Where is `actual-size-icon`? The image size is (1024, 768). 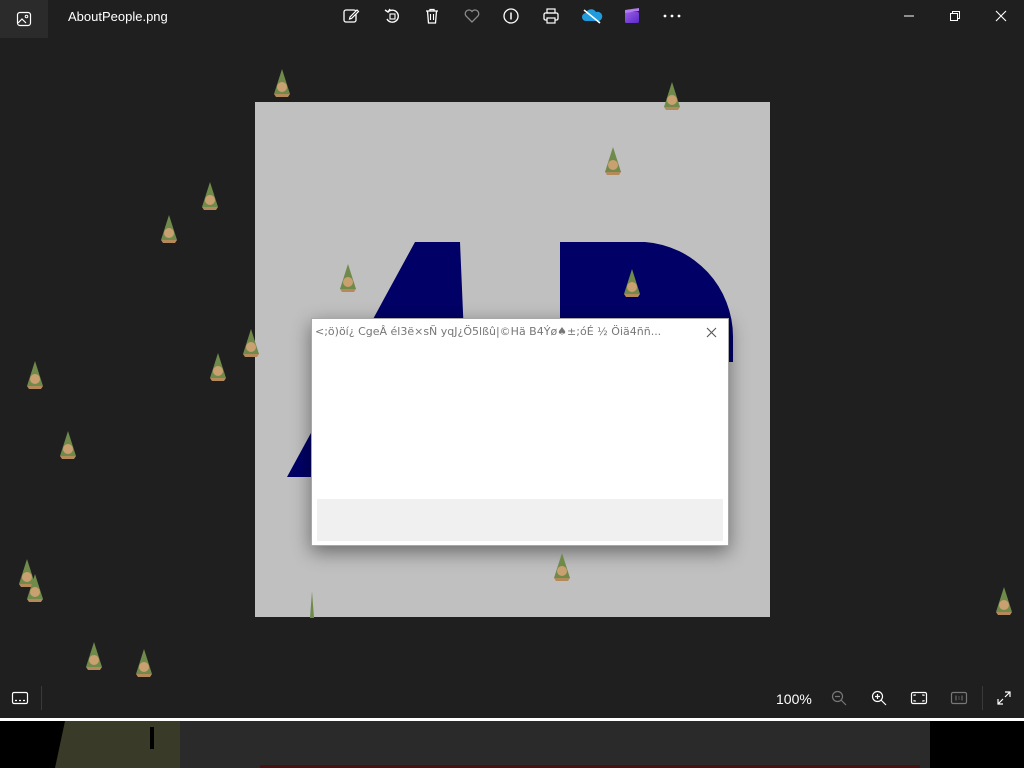
actual-size-icon is located at coordinates (959, 698).